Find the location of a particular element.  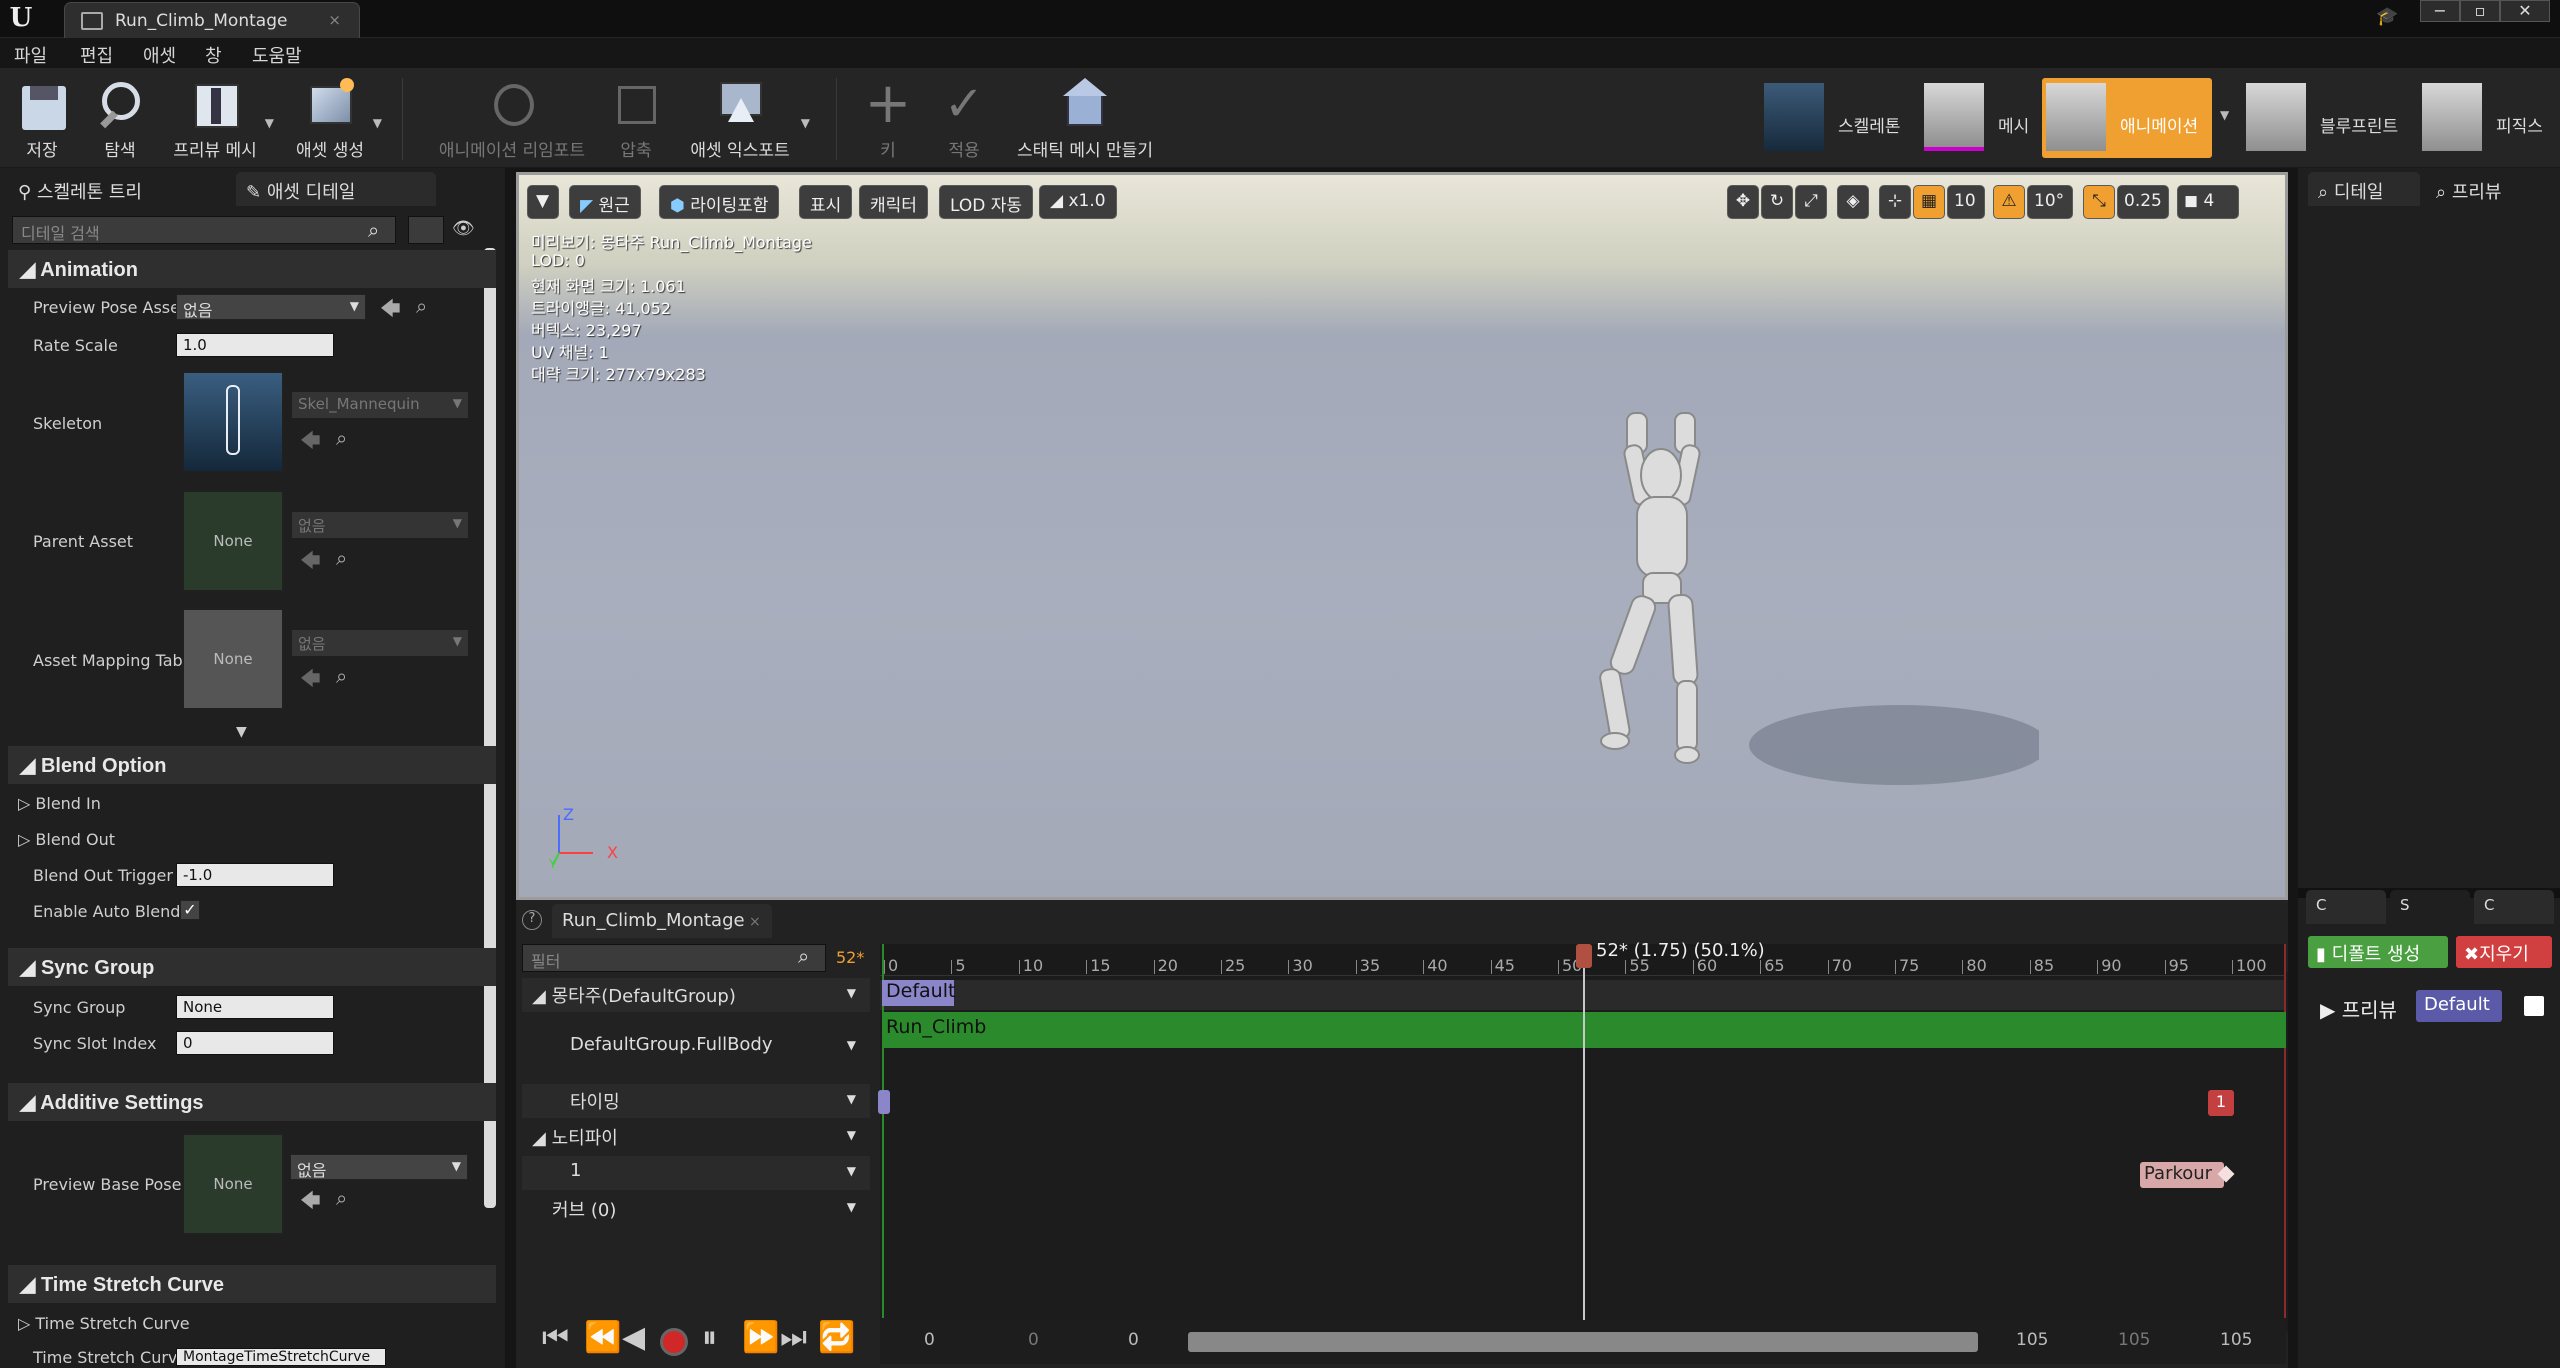

timing-row: 타이밍 ▼ is located at coordinates (696, 1101).